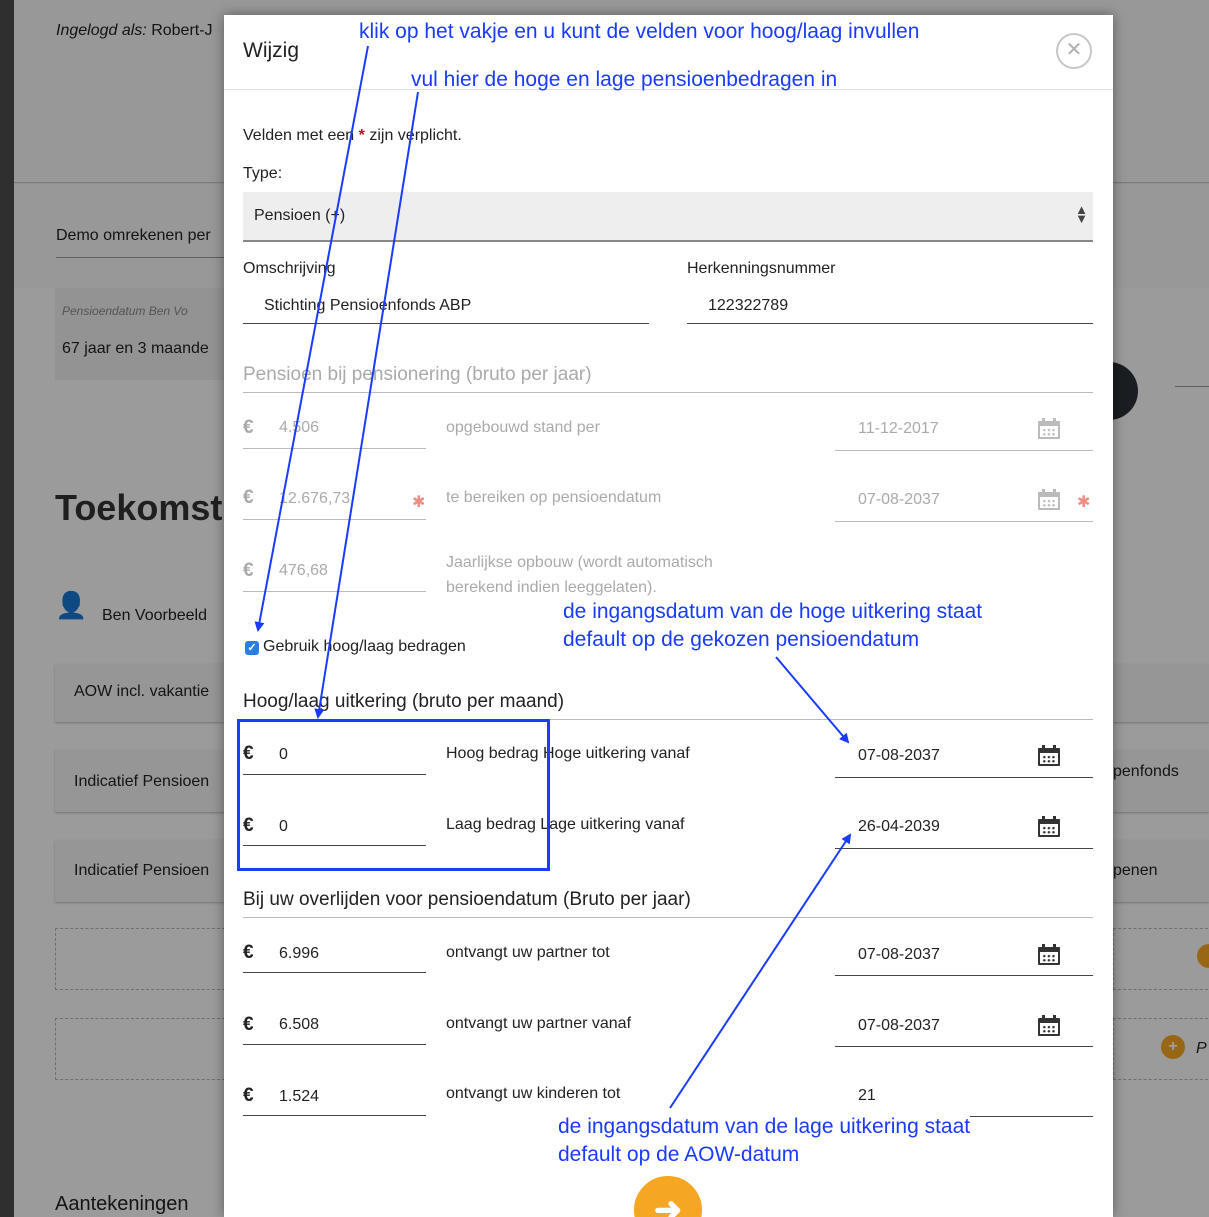  Describe the element at coordinates (311, 338) in the screenshot. I see `arrow-to-checkbox` at that location.